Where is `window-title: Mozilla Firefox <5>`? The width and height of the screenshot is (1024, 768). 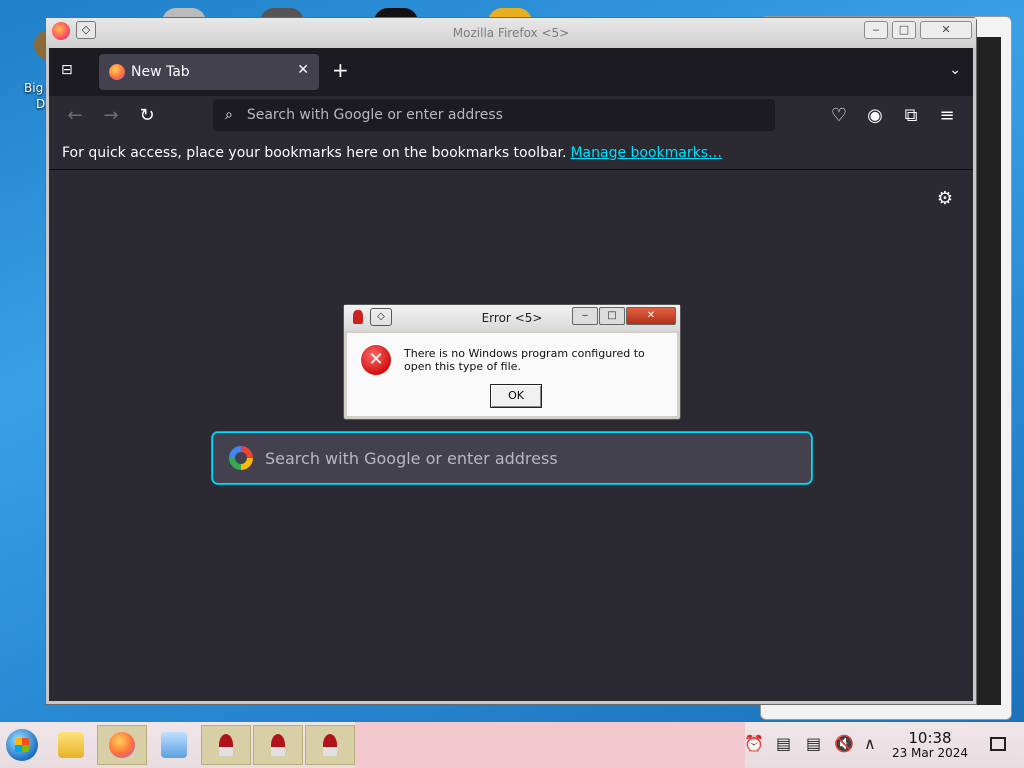
window-title: Mozilla Firefox <5> is located at coordinates (511, 33).